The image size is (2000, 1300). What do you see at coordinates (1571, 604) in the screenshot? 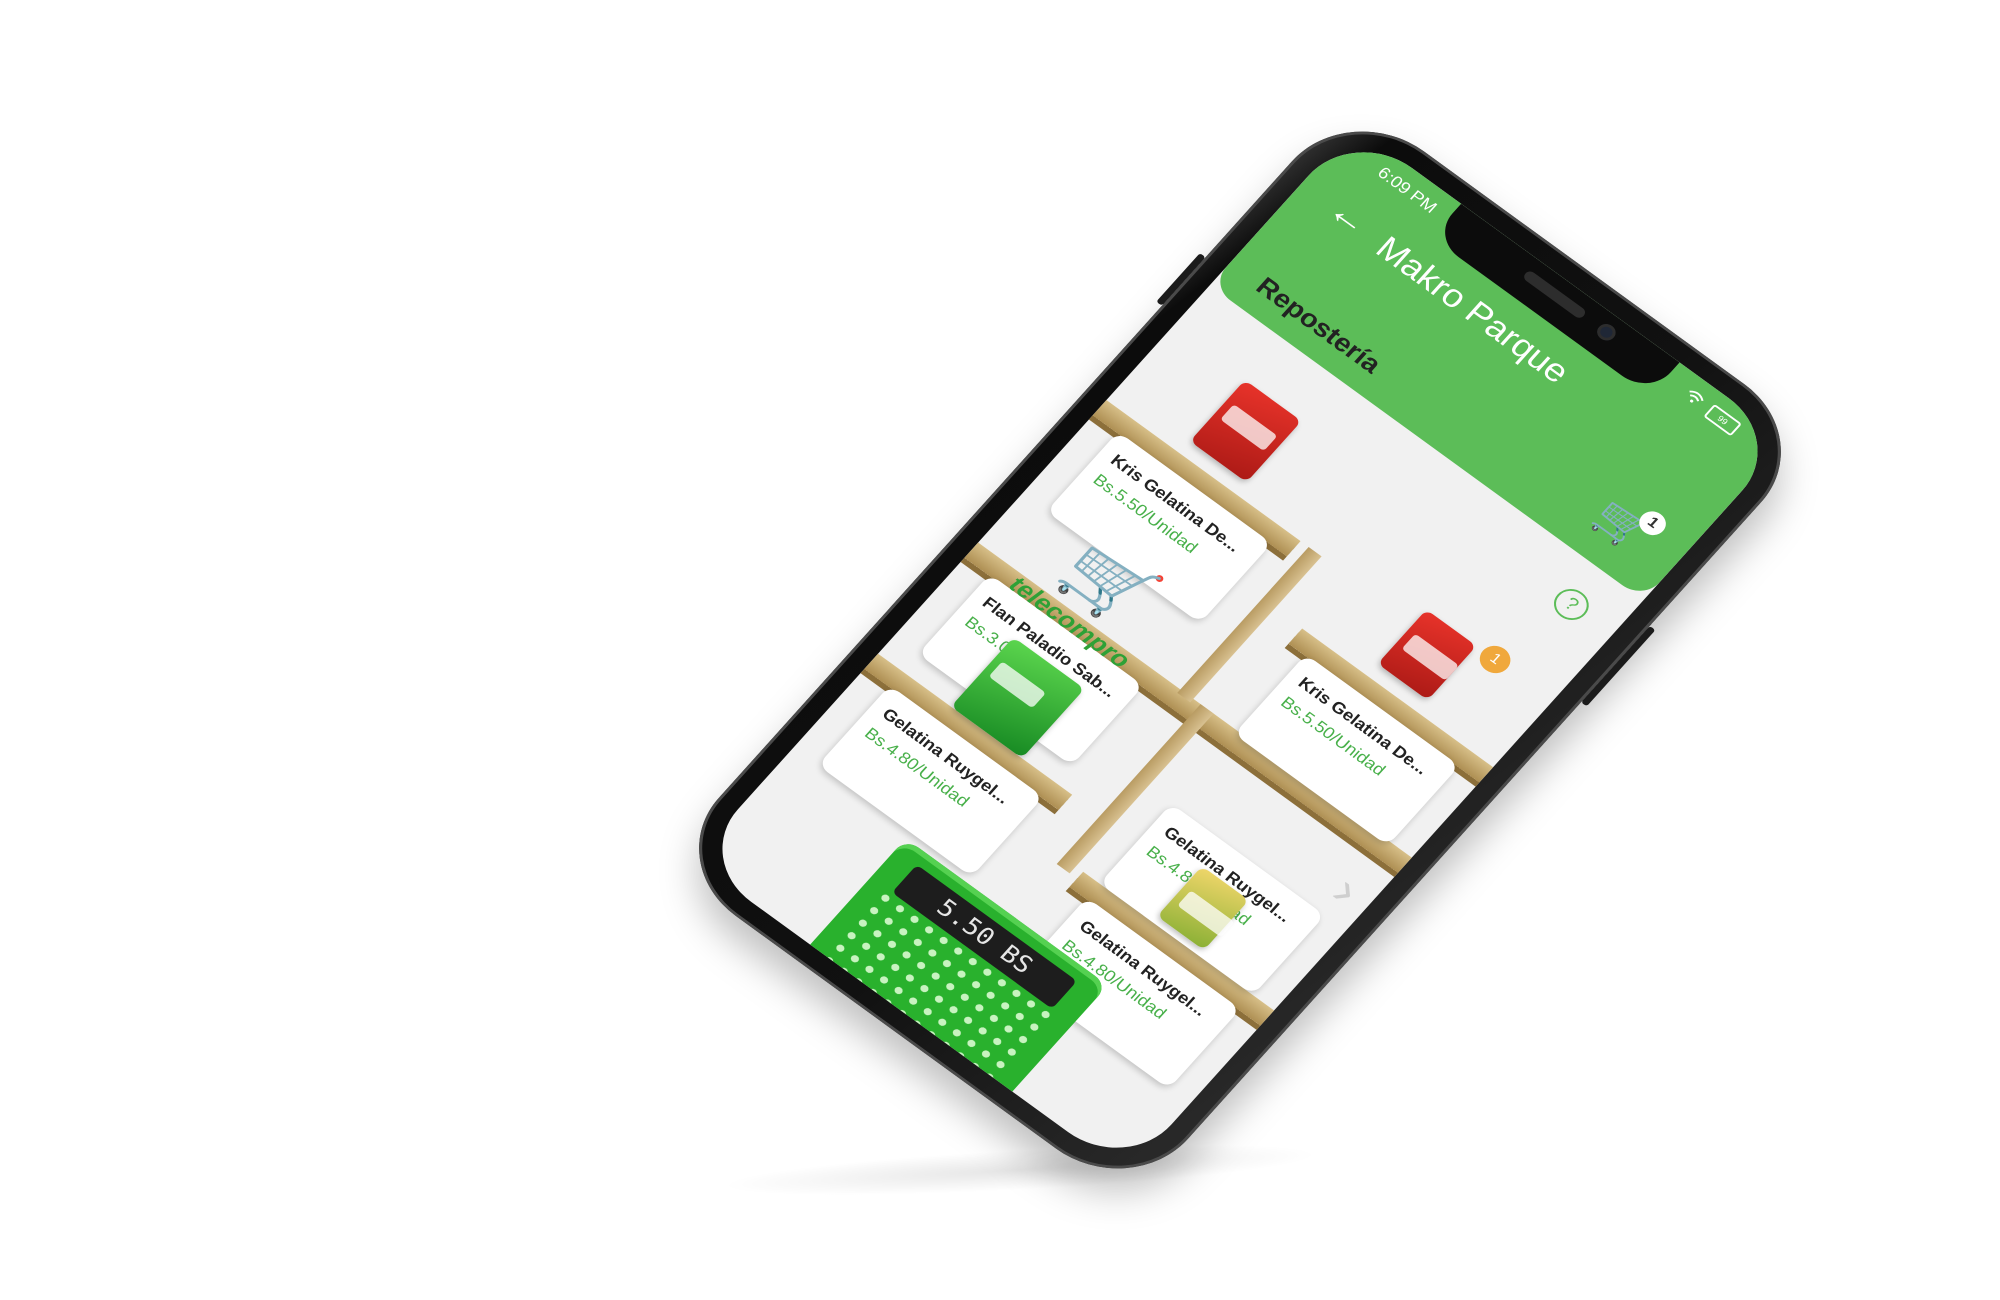
I see `question-mark-icon: ?` at bounding box center [1571, 604].